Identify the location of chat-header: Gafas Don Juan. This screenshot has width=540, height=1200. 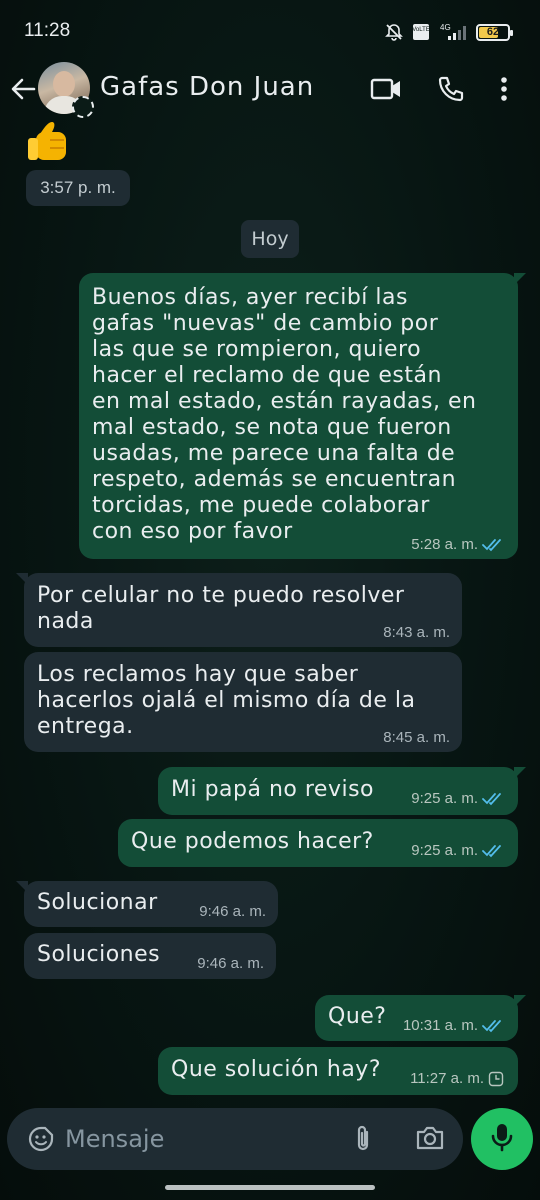
(270, 90).